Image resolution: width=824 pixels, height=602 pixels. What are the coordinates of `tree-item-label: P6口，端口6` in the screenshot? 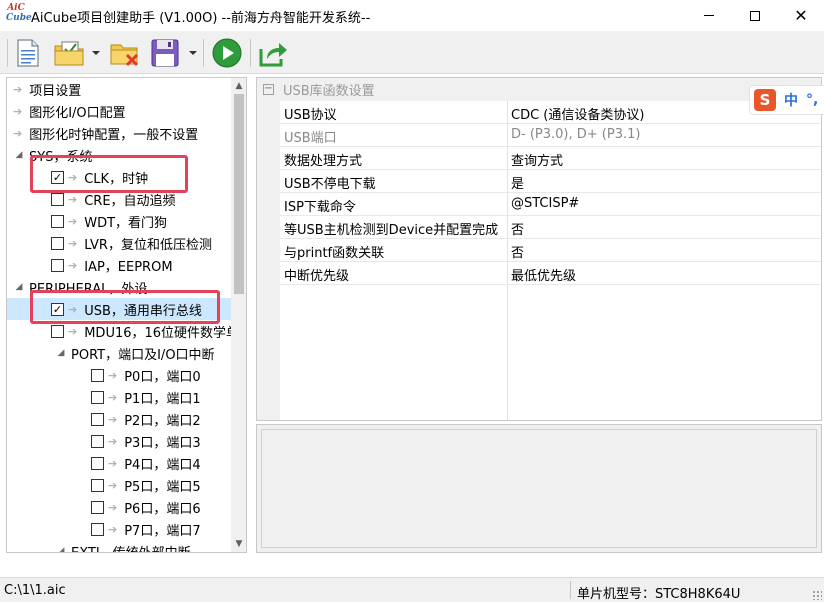 It's located at (162, 509).